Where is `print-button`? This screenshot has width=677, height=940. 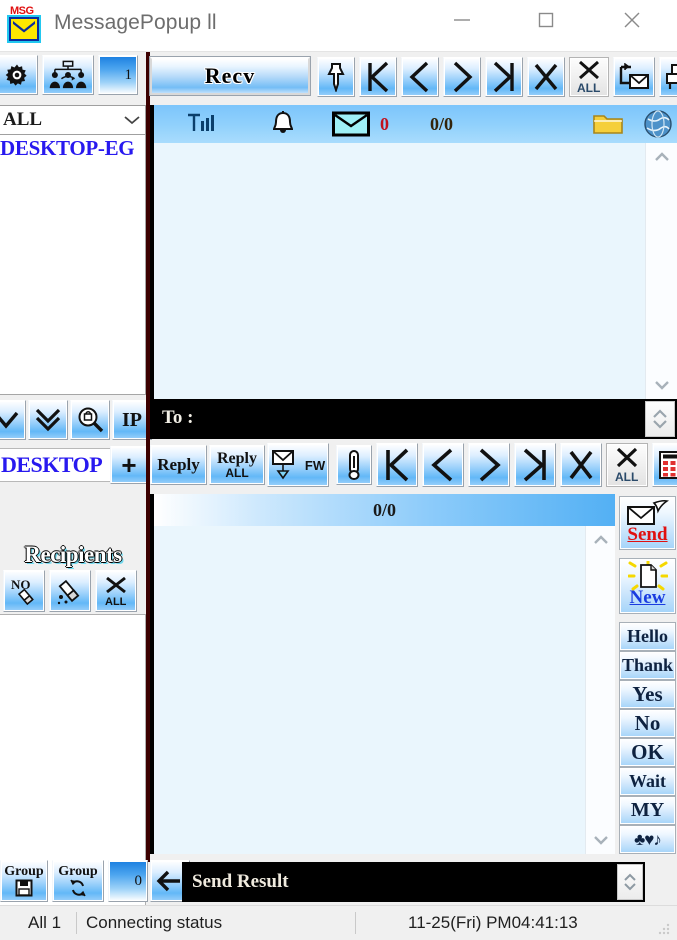 print-button is located at coordinates (668, 77).